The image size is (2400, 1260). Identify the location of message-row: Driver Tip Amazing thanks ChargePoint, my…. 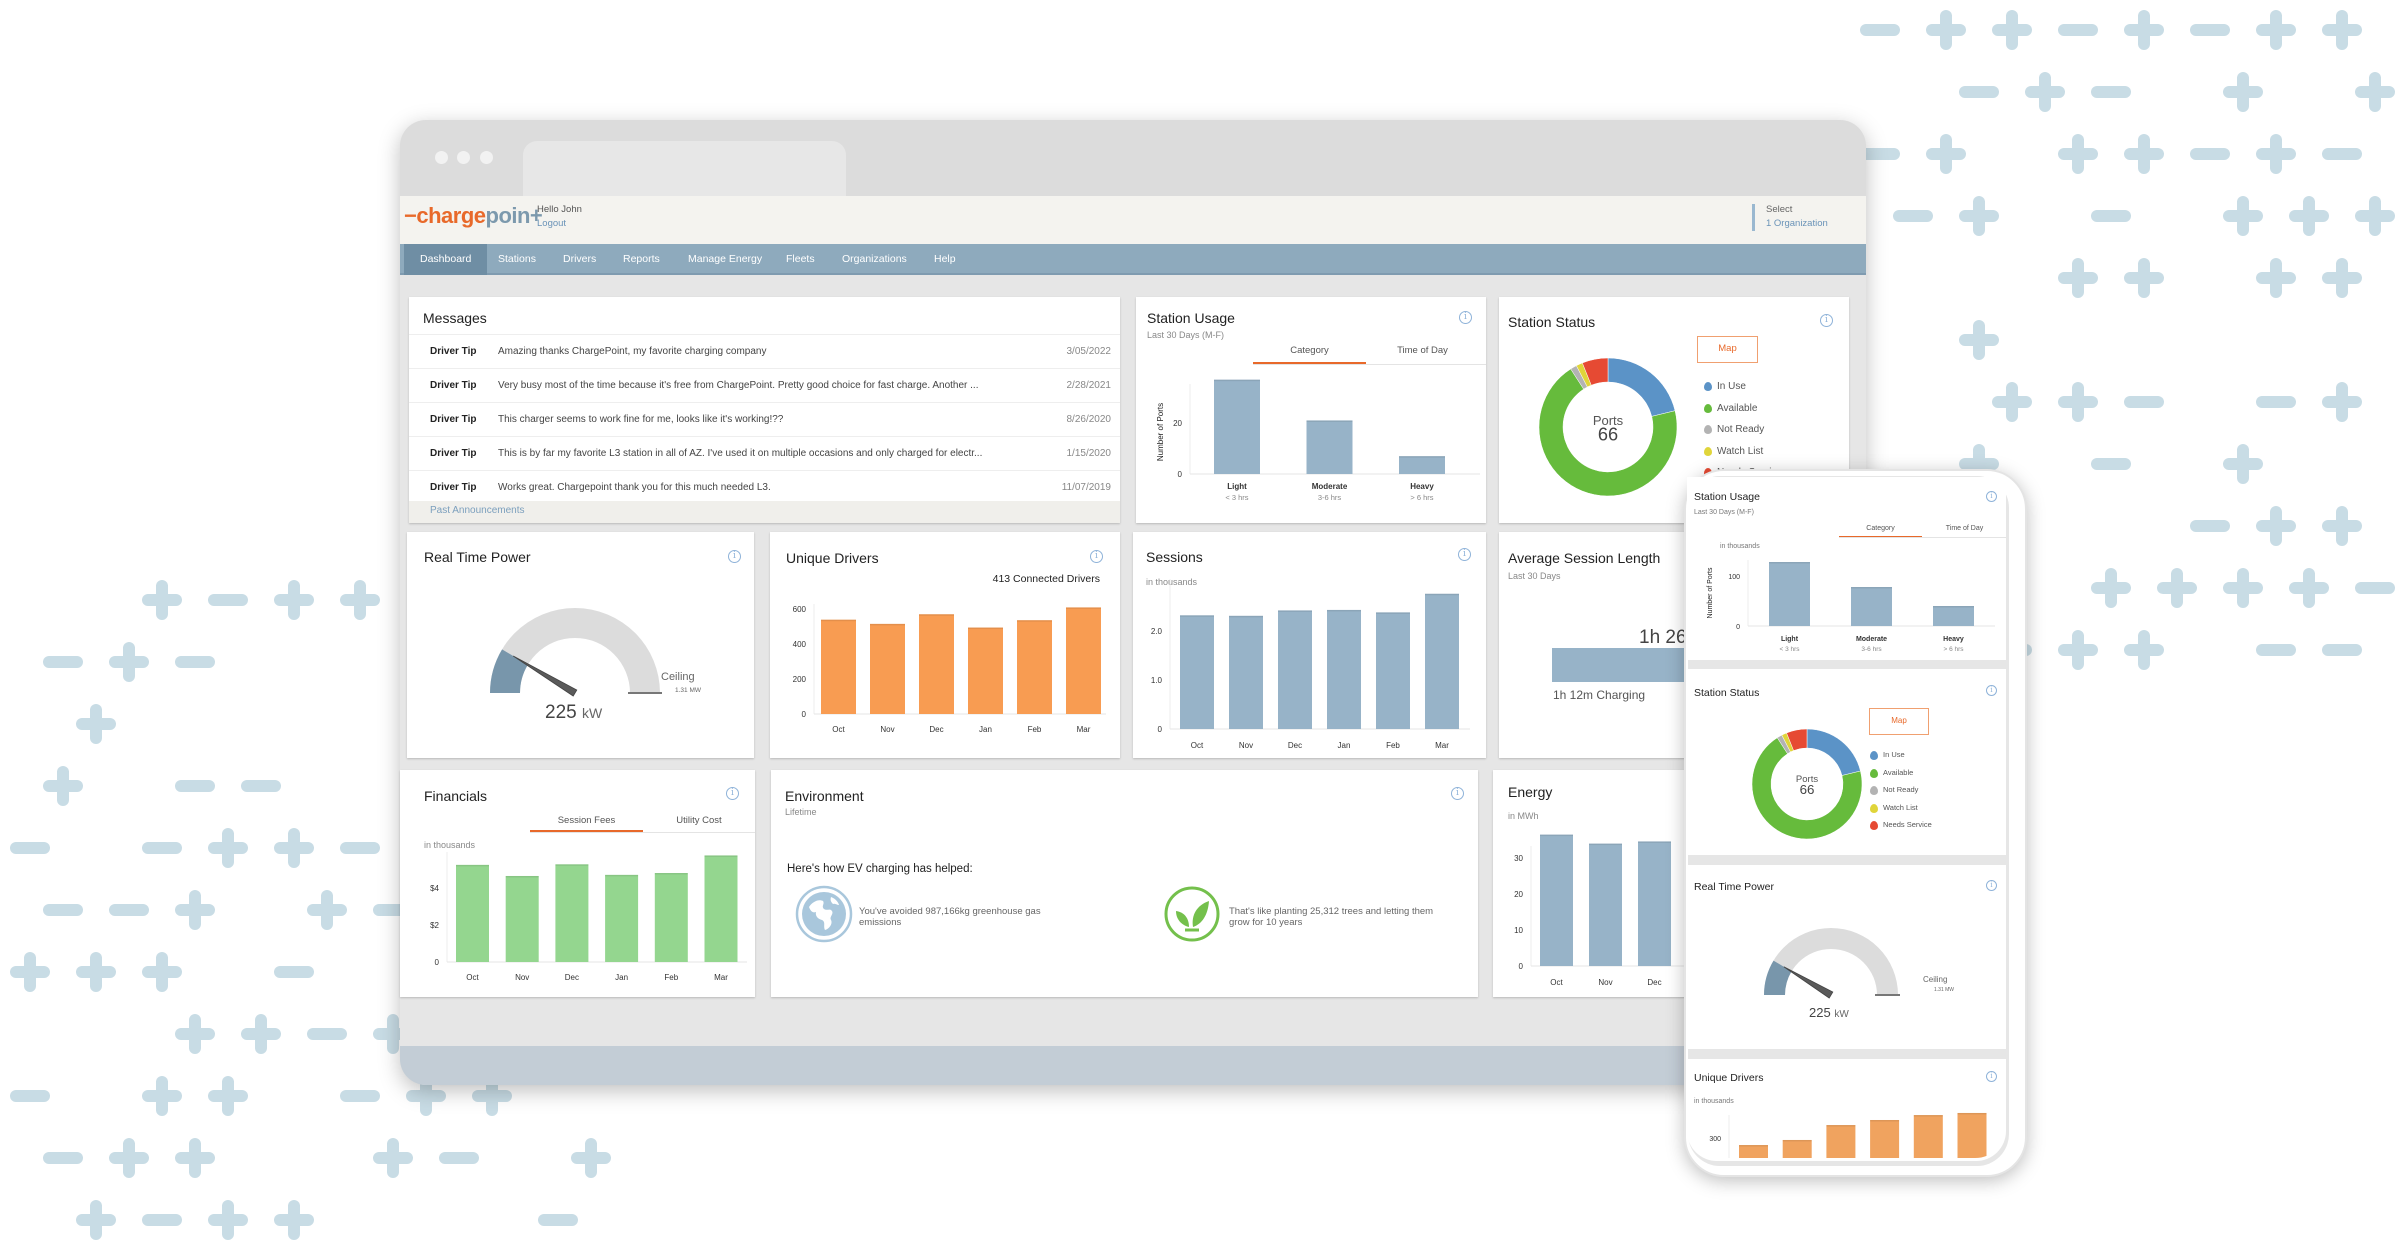
(764, 351).